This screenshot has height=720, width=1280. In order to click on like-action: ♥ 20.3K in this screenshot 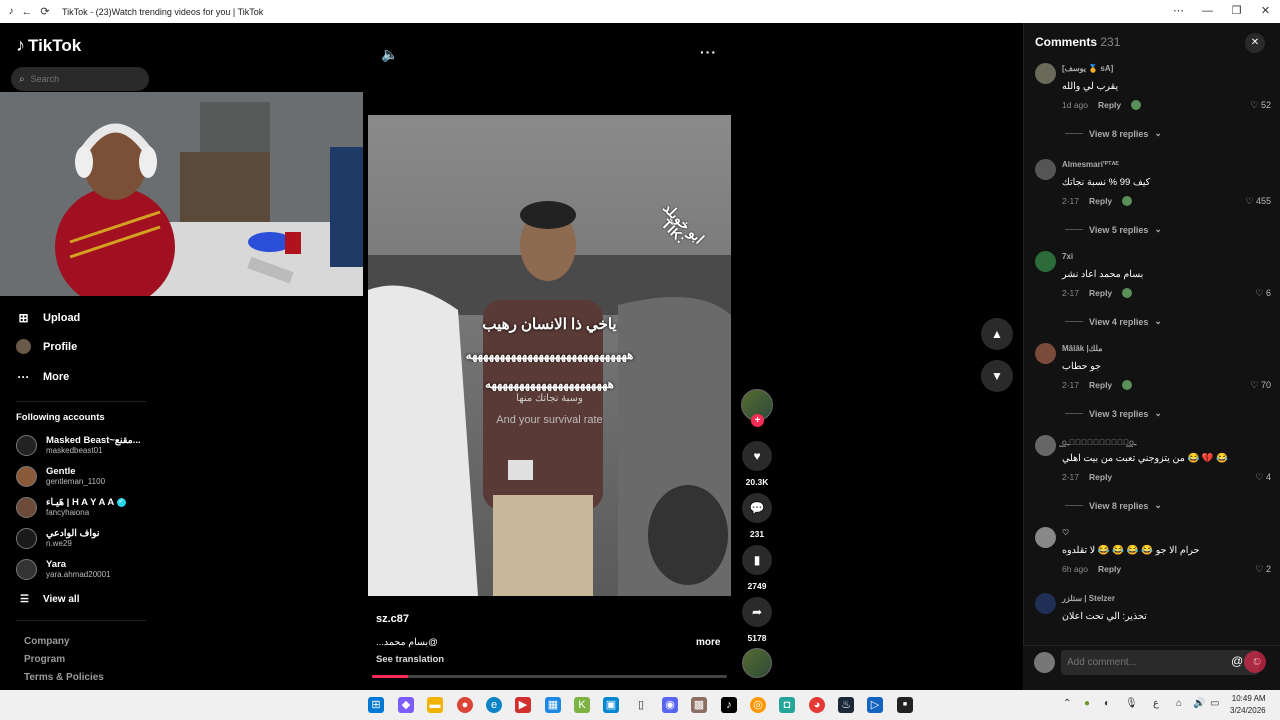, I will do `click(757, 464)`.